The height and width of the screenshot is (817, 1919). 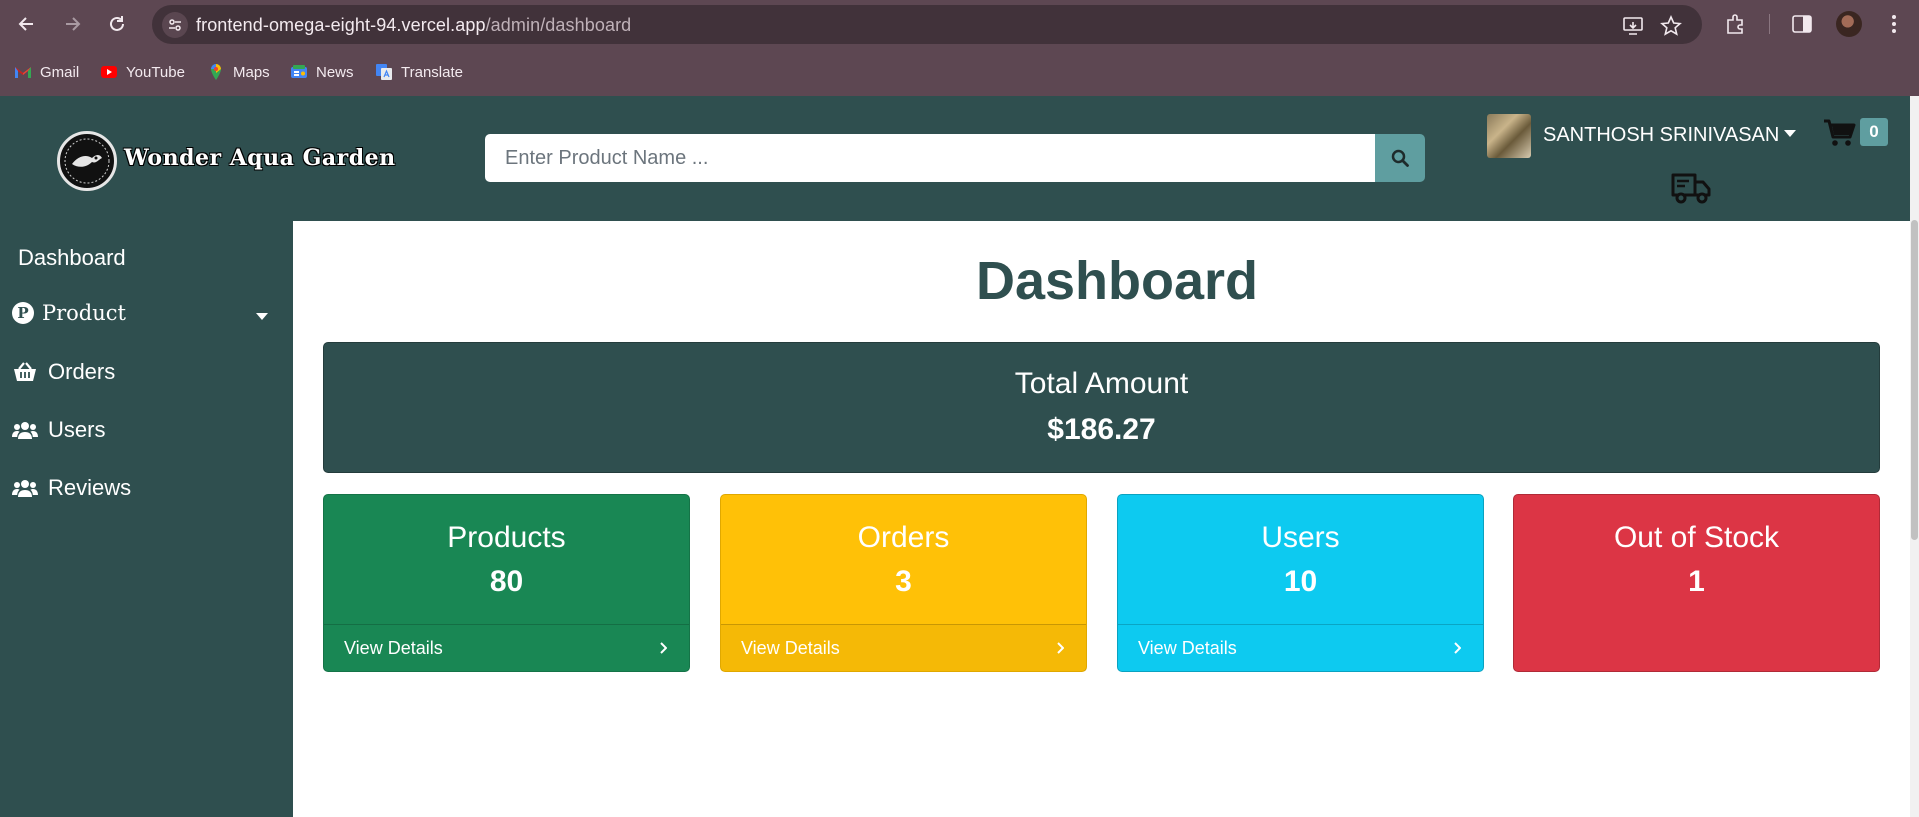 What do you see at coordinates (1101, 429) in the screenshot?
I see `total-amount-value: $186.27` at bounding box center [1101, 429].